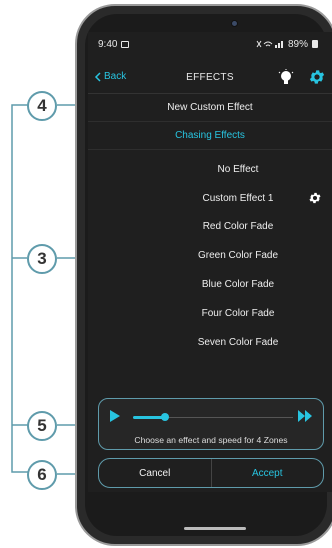  Describe the element at coordinates (155, 473) in the screenshot. I see `cancel-button: Cancel` at that location.